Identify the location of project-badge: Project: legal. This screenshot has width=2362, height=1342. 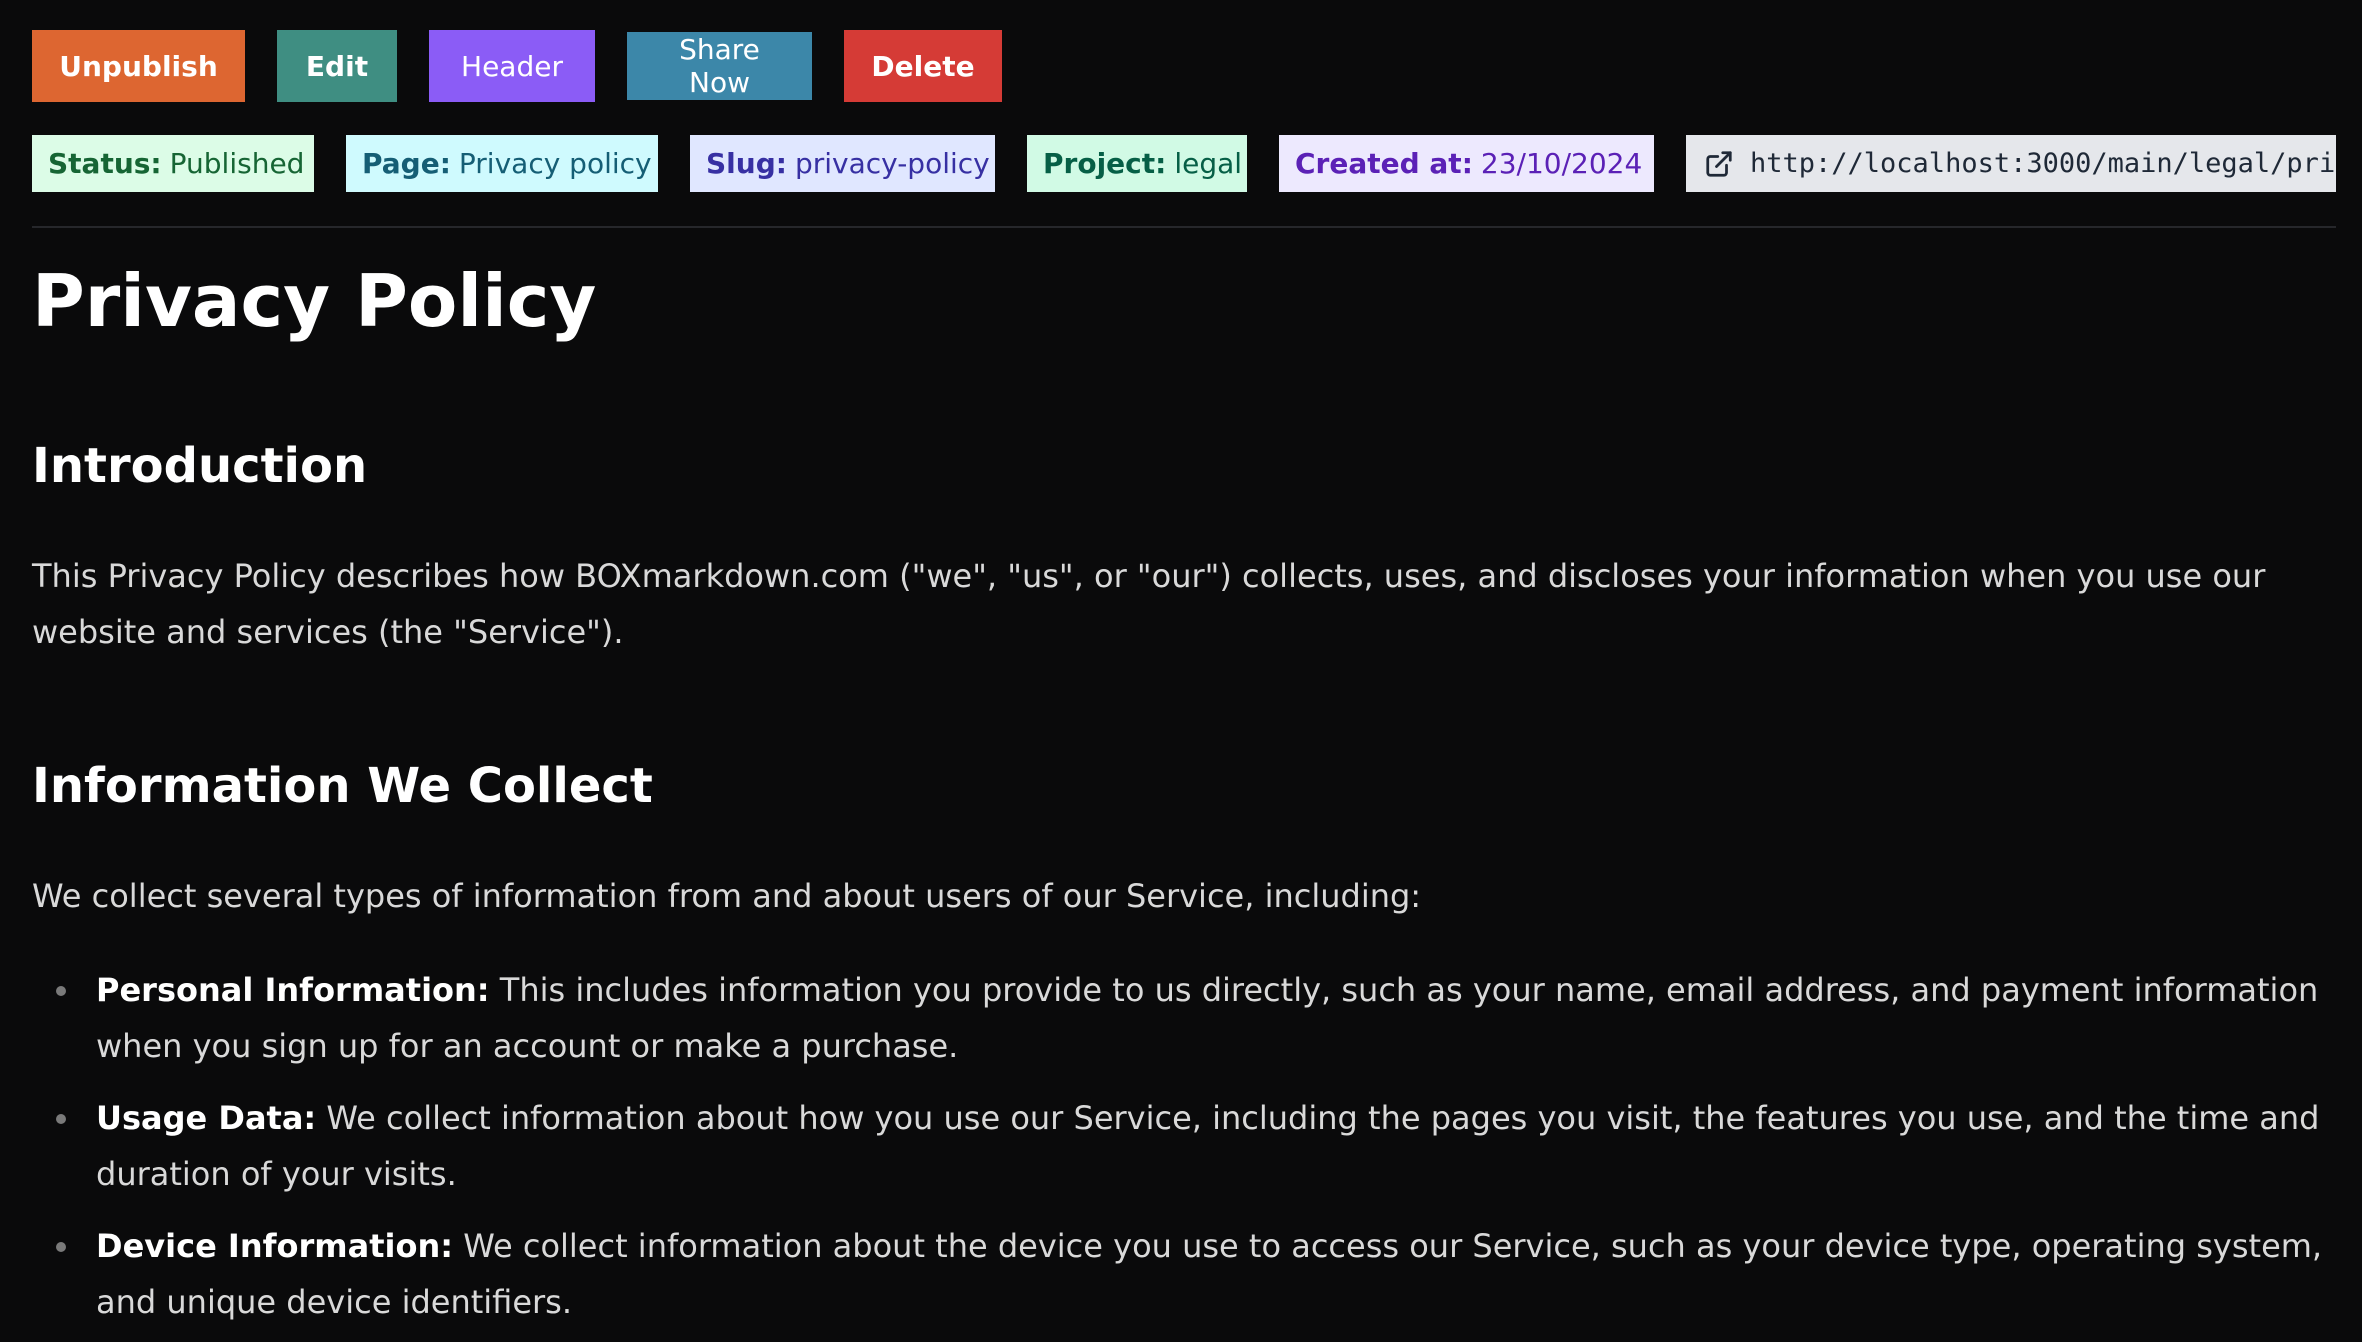
(1137, 163).